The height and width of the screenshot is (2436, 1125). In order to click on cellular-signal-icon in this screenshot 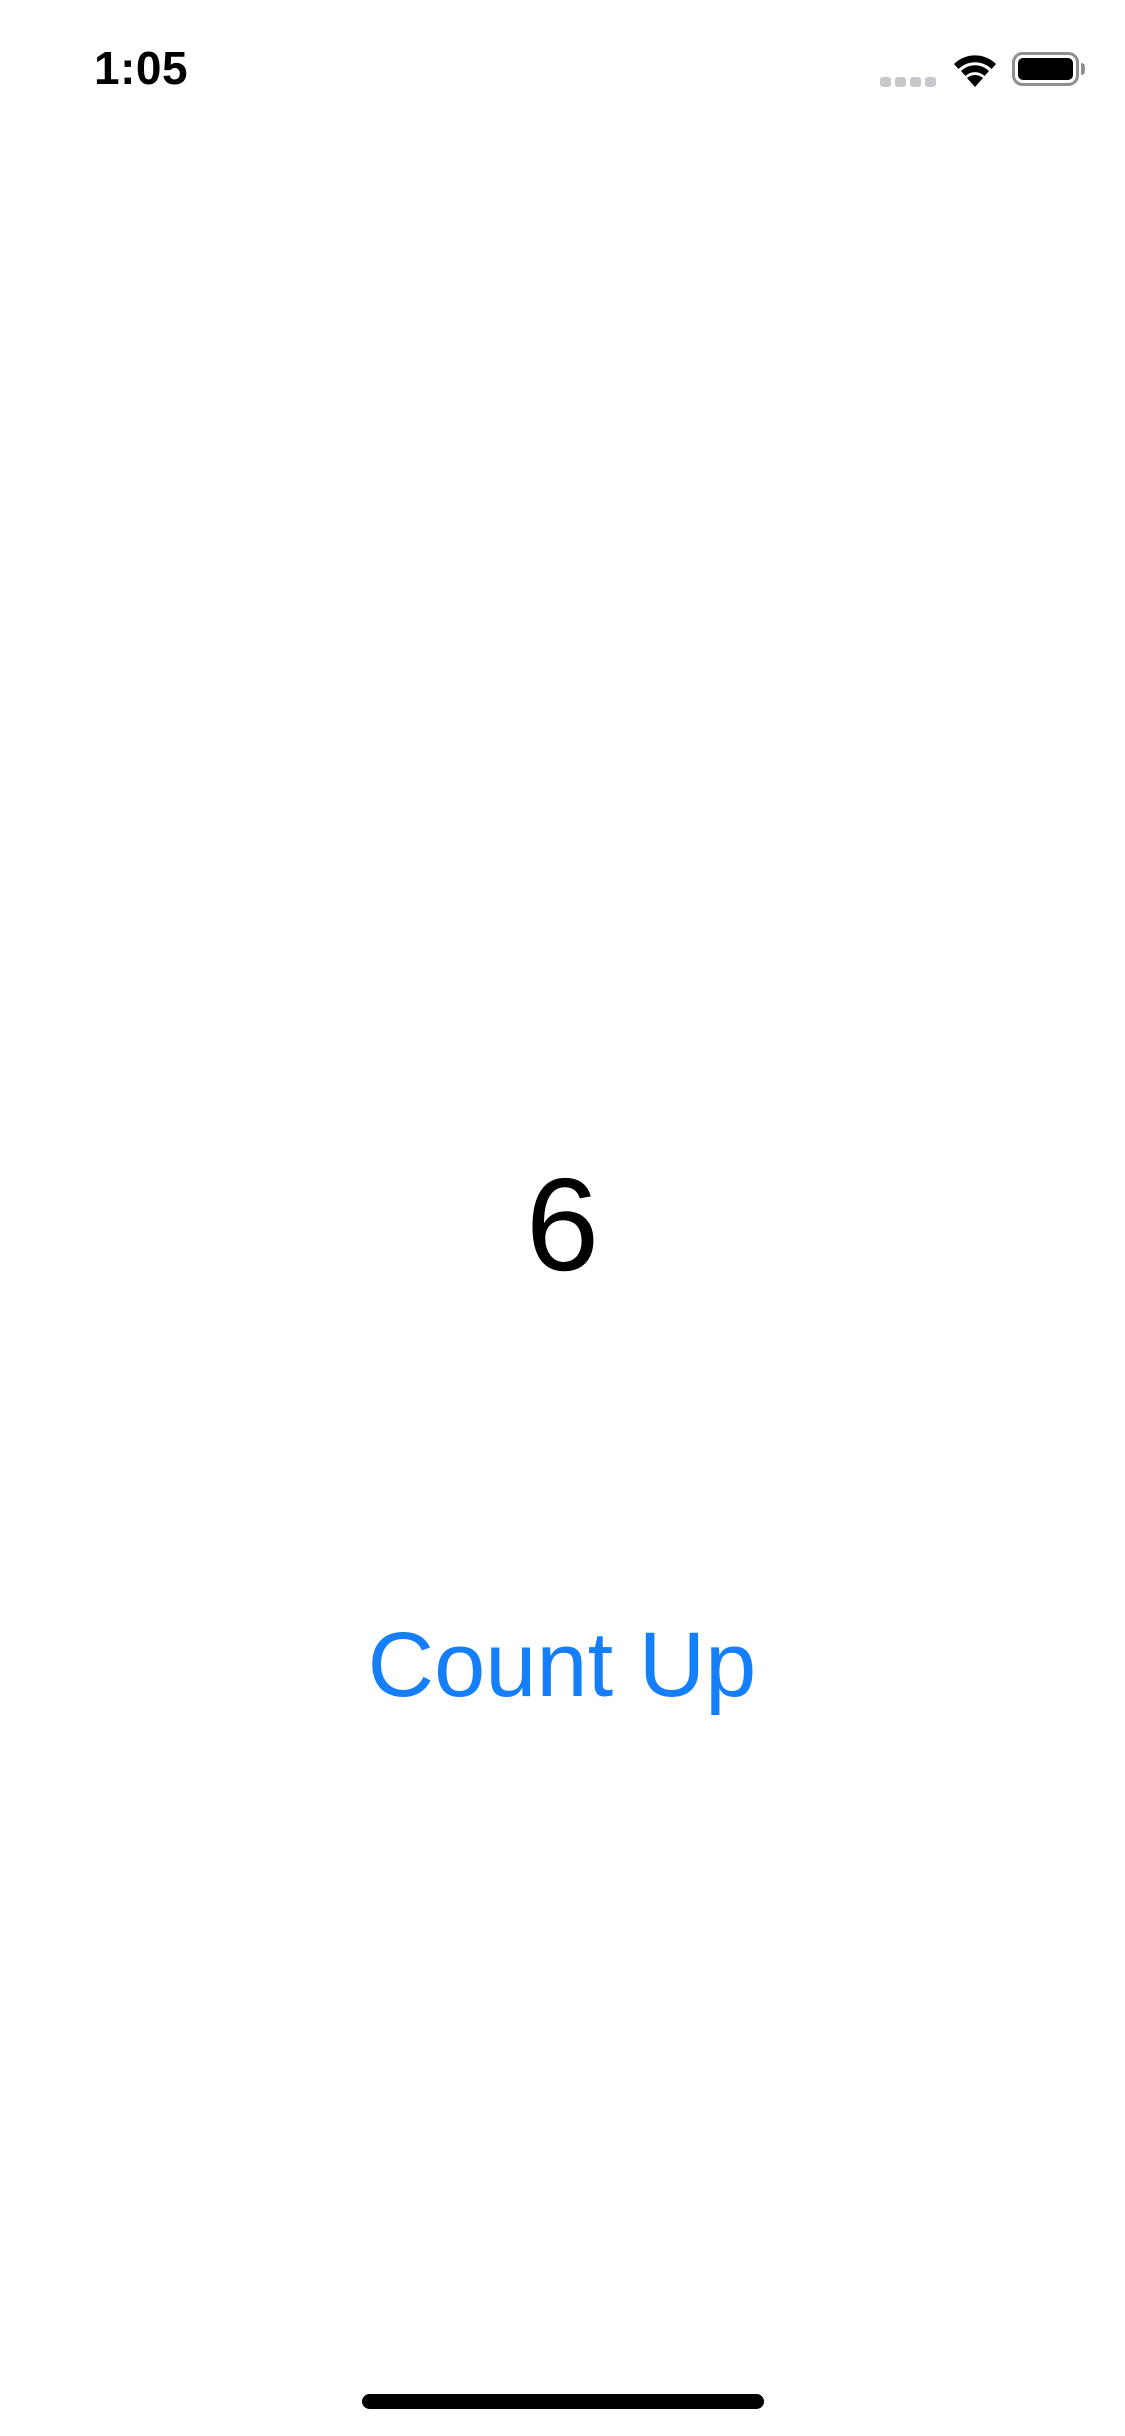, I will do `click(908, 82)`.